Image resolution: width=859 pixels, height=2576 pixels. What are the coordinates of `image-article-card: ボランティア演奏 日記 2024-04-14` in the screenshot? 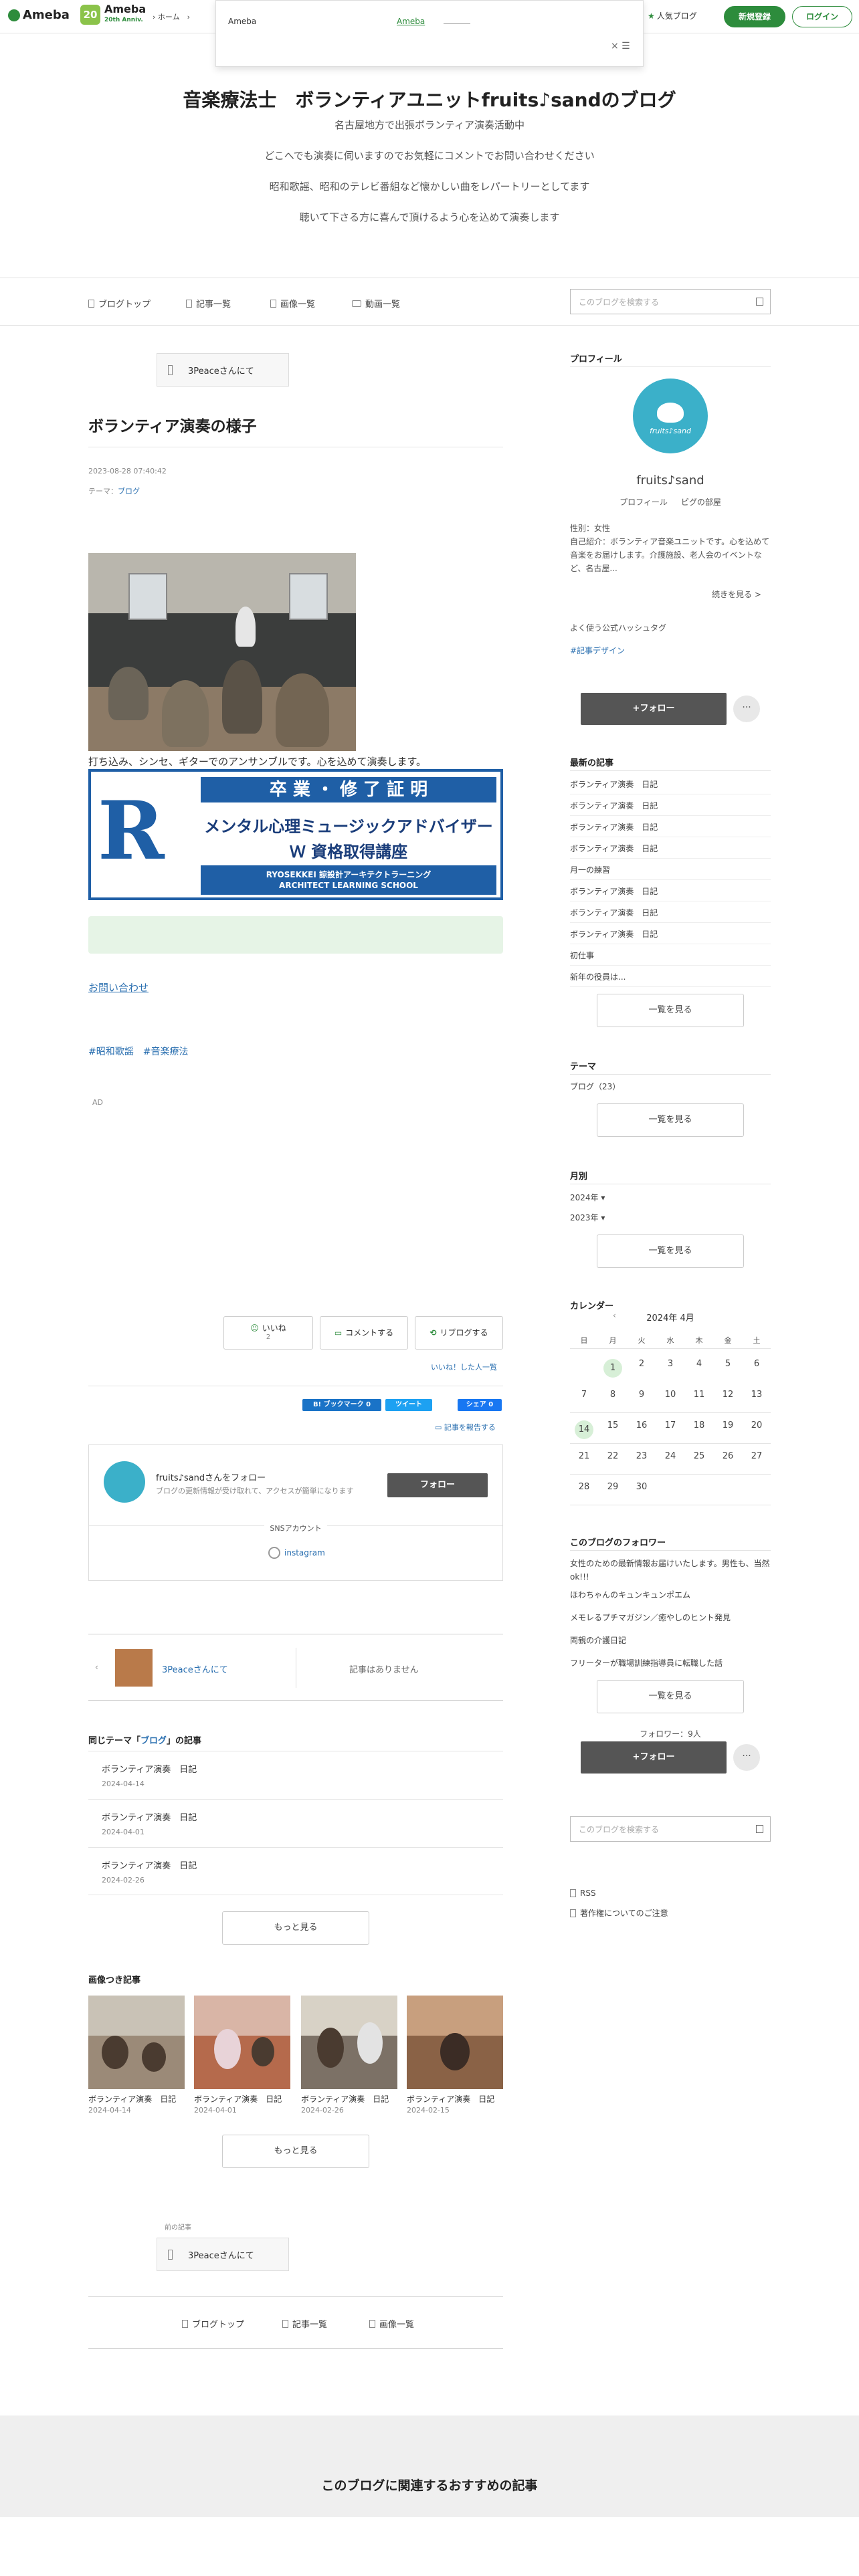 It's located at (136, 2055).